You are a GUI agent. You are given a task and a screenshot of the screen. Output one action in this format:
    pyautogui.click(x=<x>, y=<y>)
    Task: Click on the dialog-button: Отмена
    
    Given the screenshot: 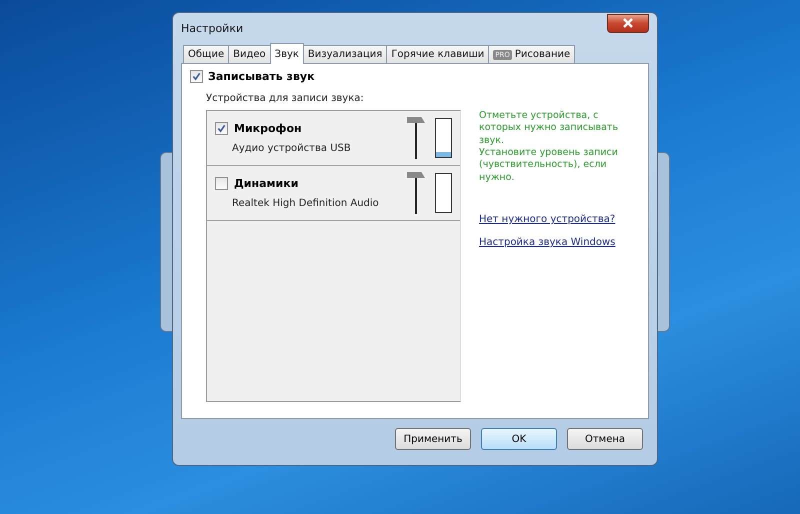 What is the action you would take?
    pyautogui.click(x=605, y=439)
    